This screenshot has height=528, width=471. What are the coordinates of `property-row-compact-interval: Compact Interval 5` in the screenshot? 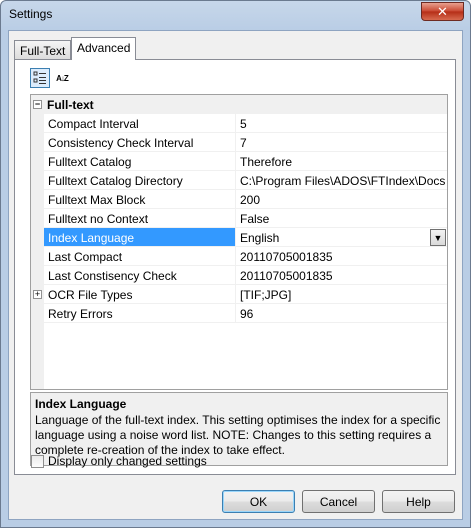 It's located at (239, 123).